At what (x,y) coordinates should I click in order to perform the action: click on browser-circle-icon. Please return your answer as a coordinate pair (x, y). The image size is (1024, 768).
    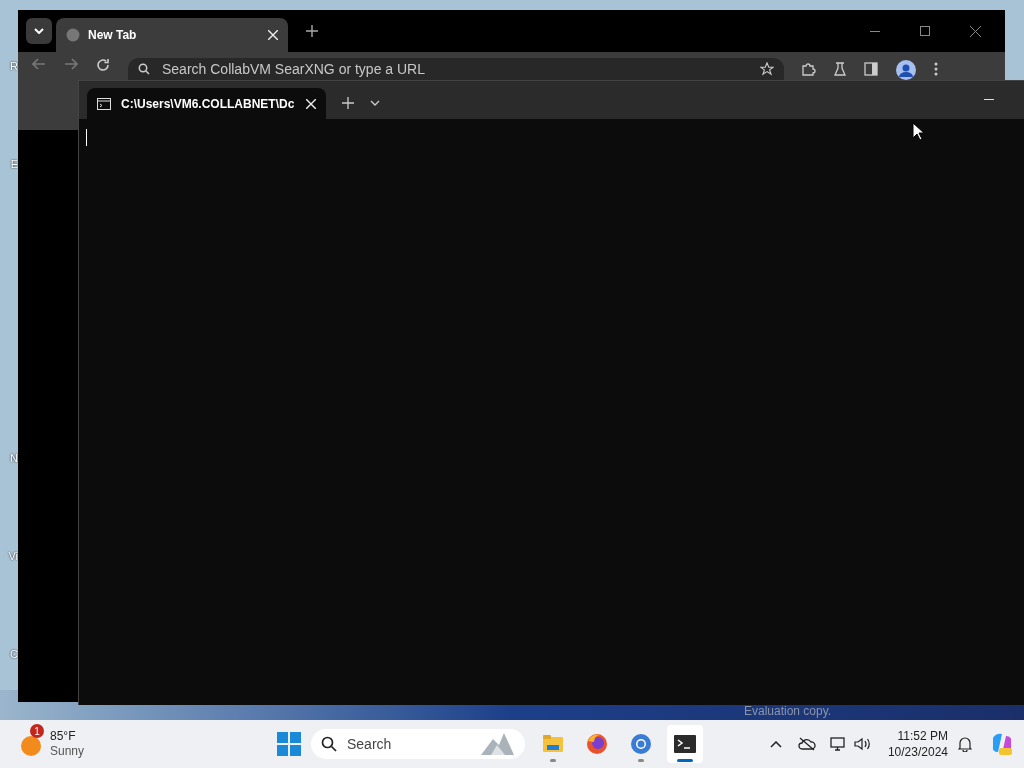
    Looking at the image, I should click on (641, 744).